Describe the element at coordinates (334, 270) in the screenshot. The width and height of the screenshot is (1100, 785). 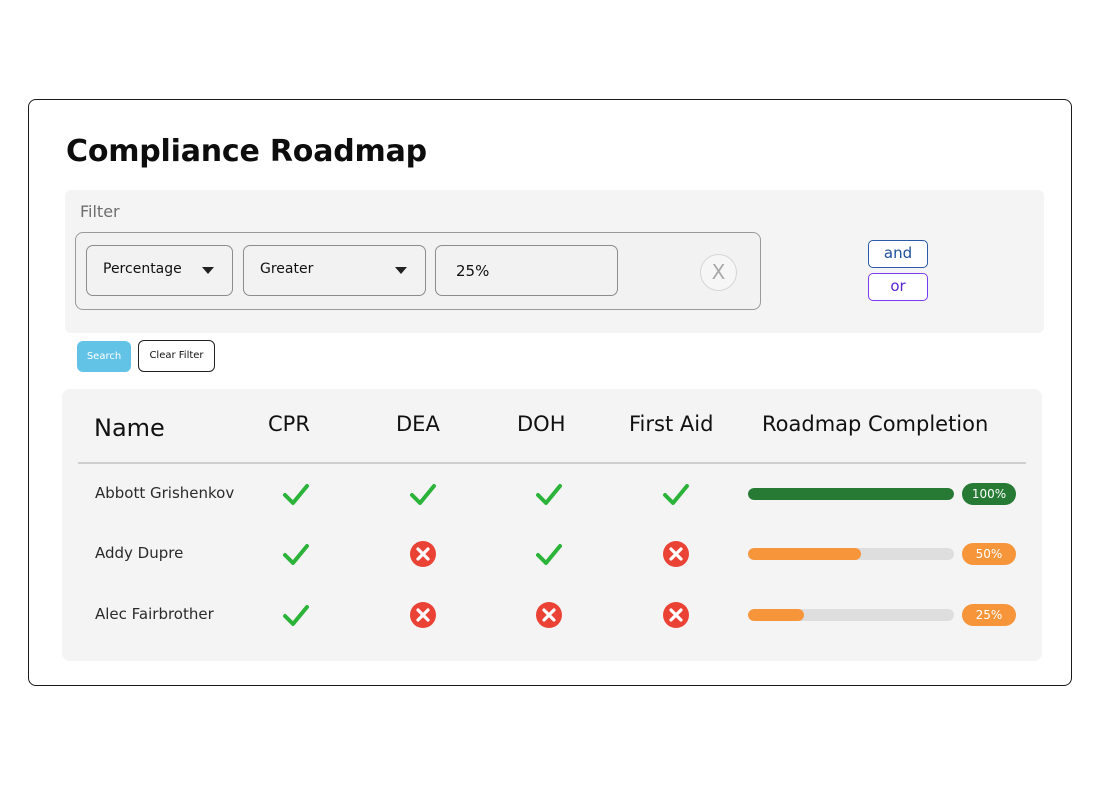
I see `operator-select: Greater` at that location.